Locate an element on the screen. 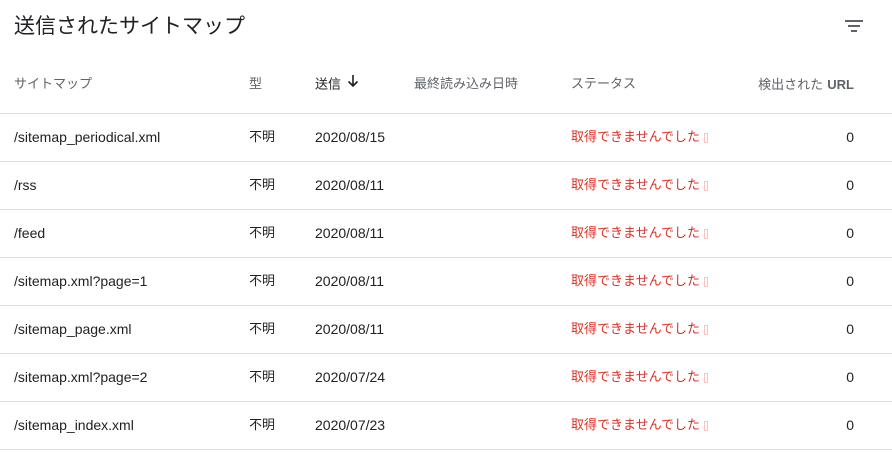 Image resolution: width=892 pixels, height=452 pixels. column-header-submitted: 送信 is located at coordinates (337, 88).